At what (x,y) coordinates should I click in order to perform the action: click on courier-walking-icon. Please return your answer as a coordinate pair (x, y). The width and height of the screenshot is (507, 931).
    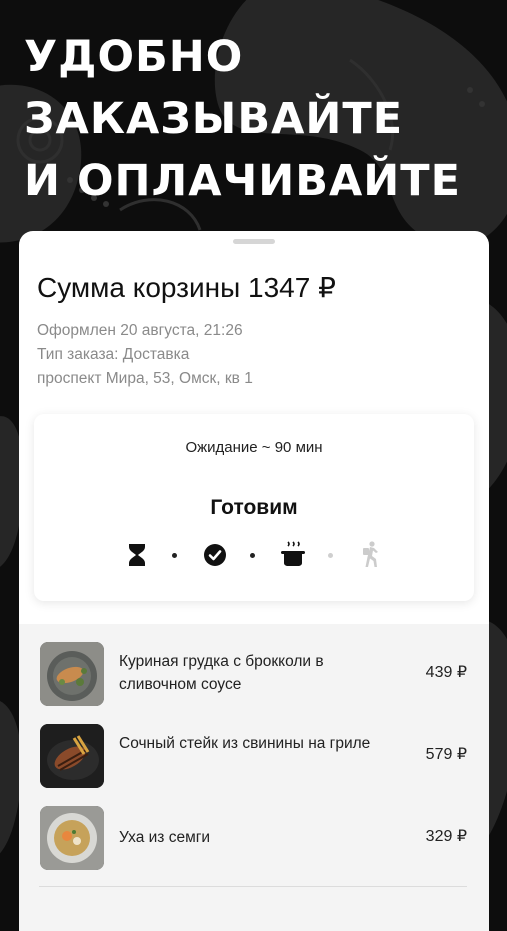
    Looking at the image, I should click on (370, 554).